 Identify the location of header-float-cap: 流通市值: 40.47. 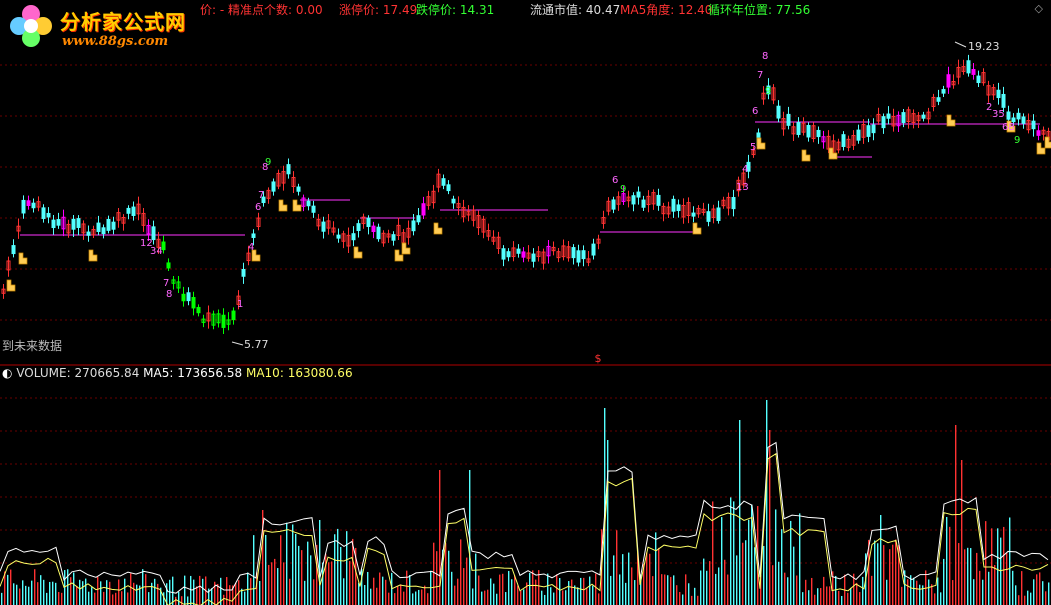
(575, 9).